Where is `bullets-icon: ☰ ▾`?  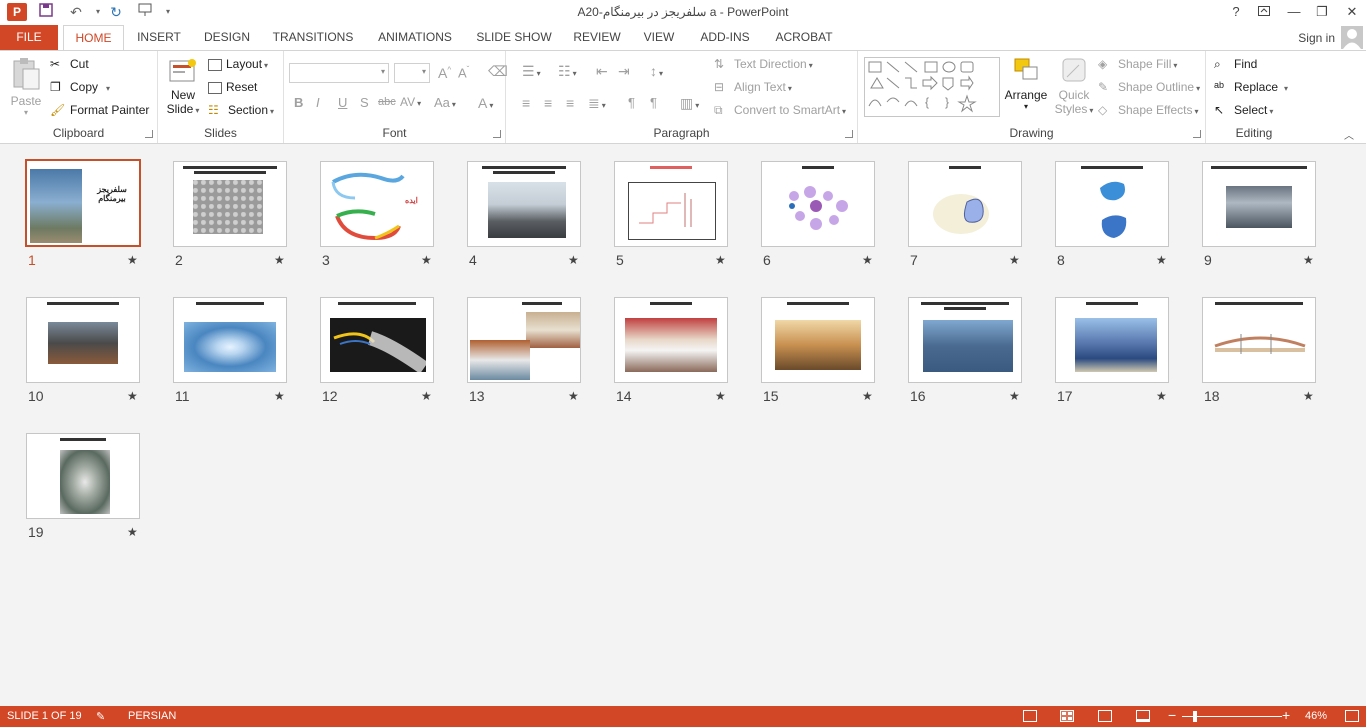 bullets-icon: ☰ ▾ is located at coordinates (531, 71).